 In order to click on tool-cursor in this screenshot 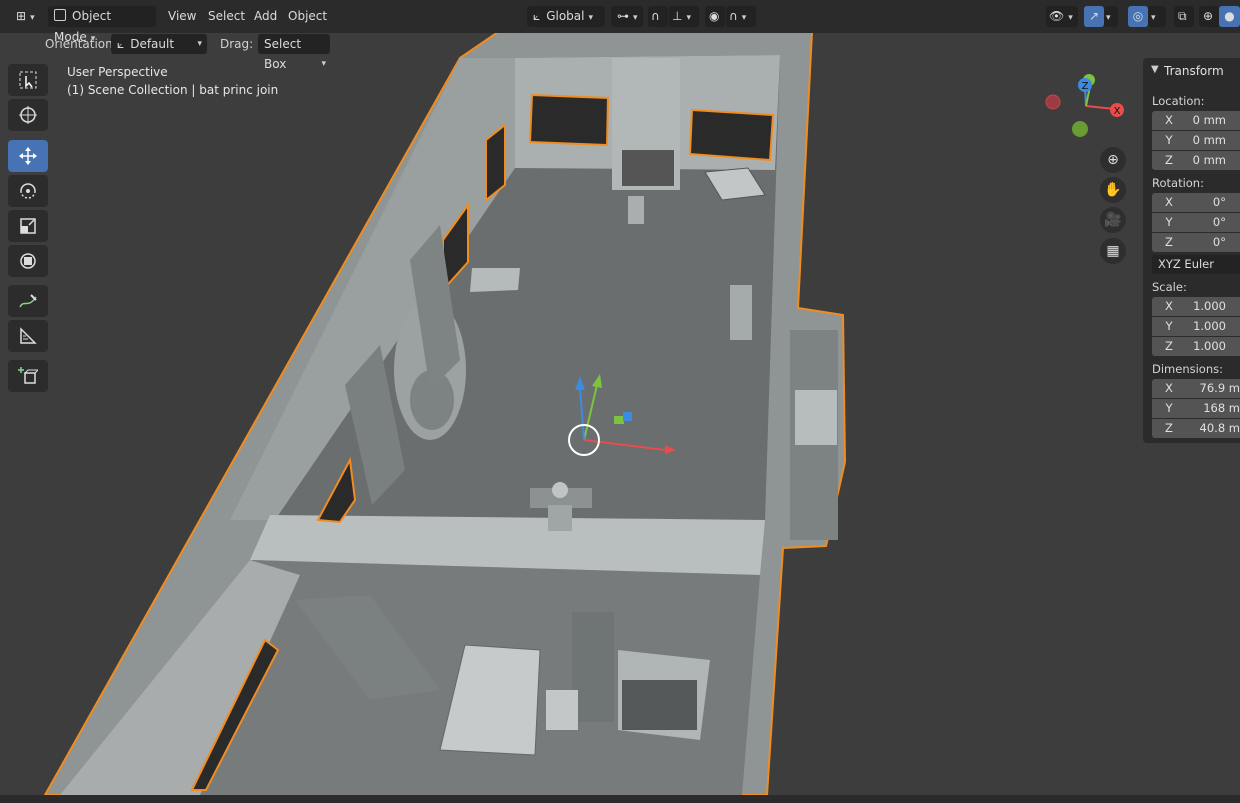, I will do `click(28, 115)`.